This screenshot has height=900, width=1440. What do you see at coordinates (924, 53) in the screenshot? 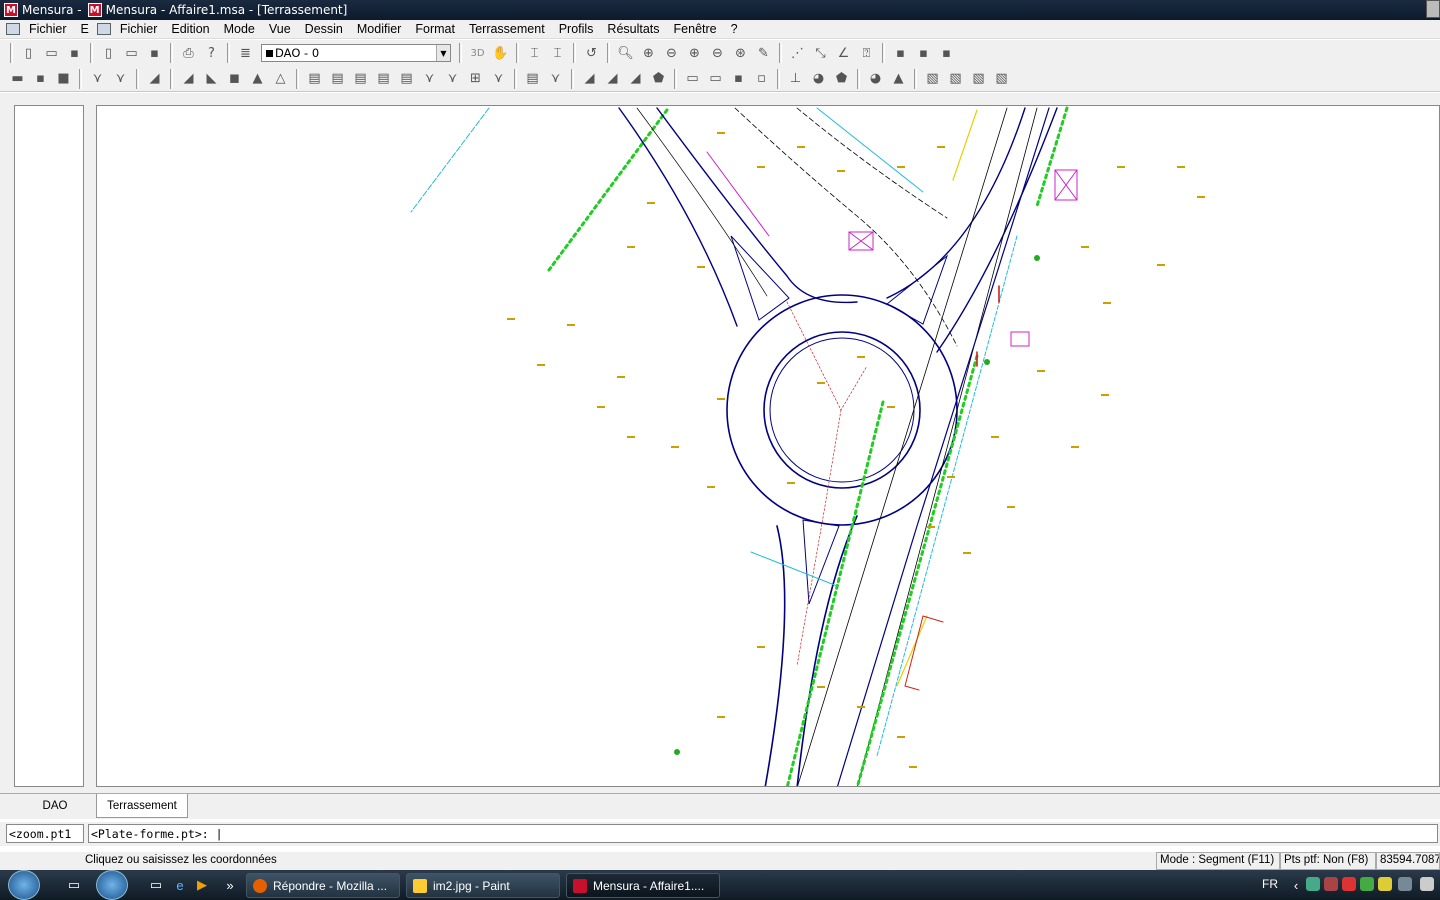
I see `window-tile-icon: ▪` at bounding box center [924, 53].